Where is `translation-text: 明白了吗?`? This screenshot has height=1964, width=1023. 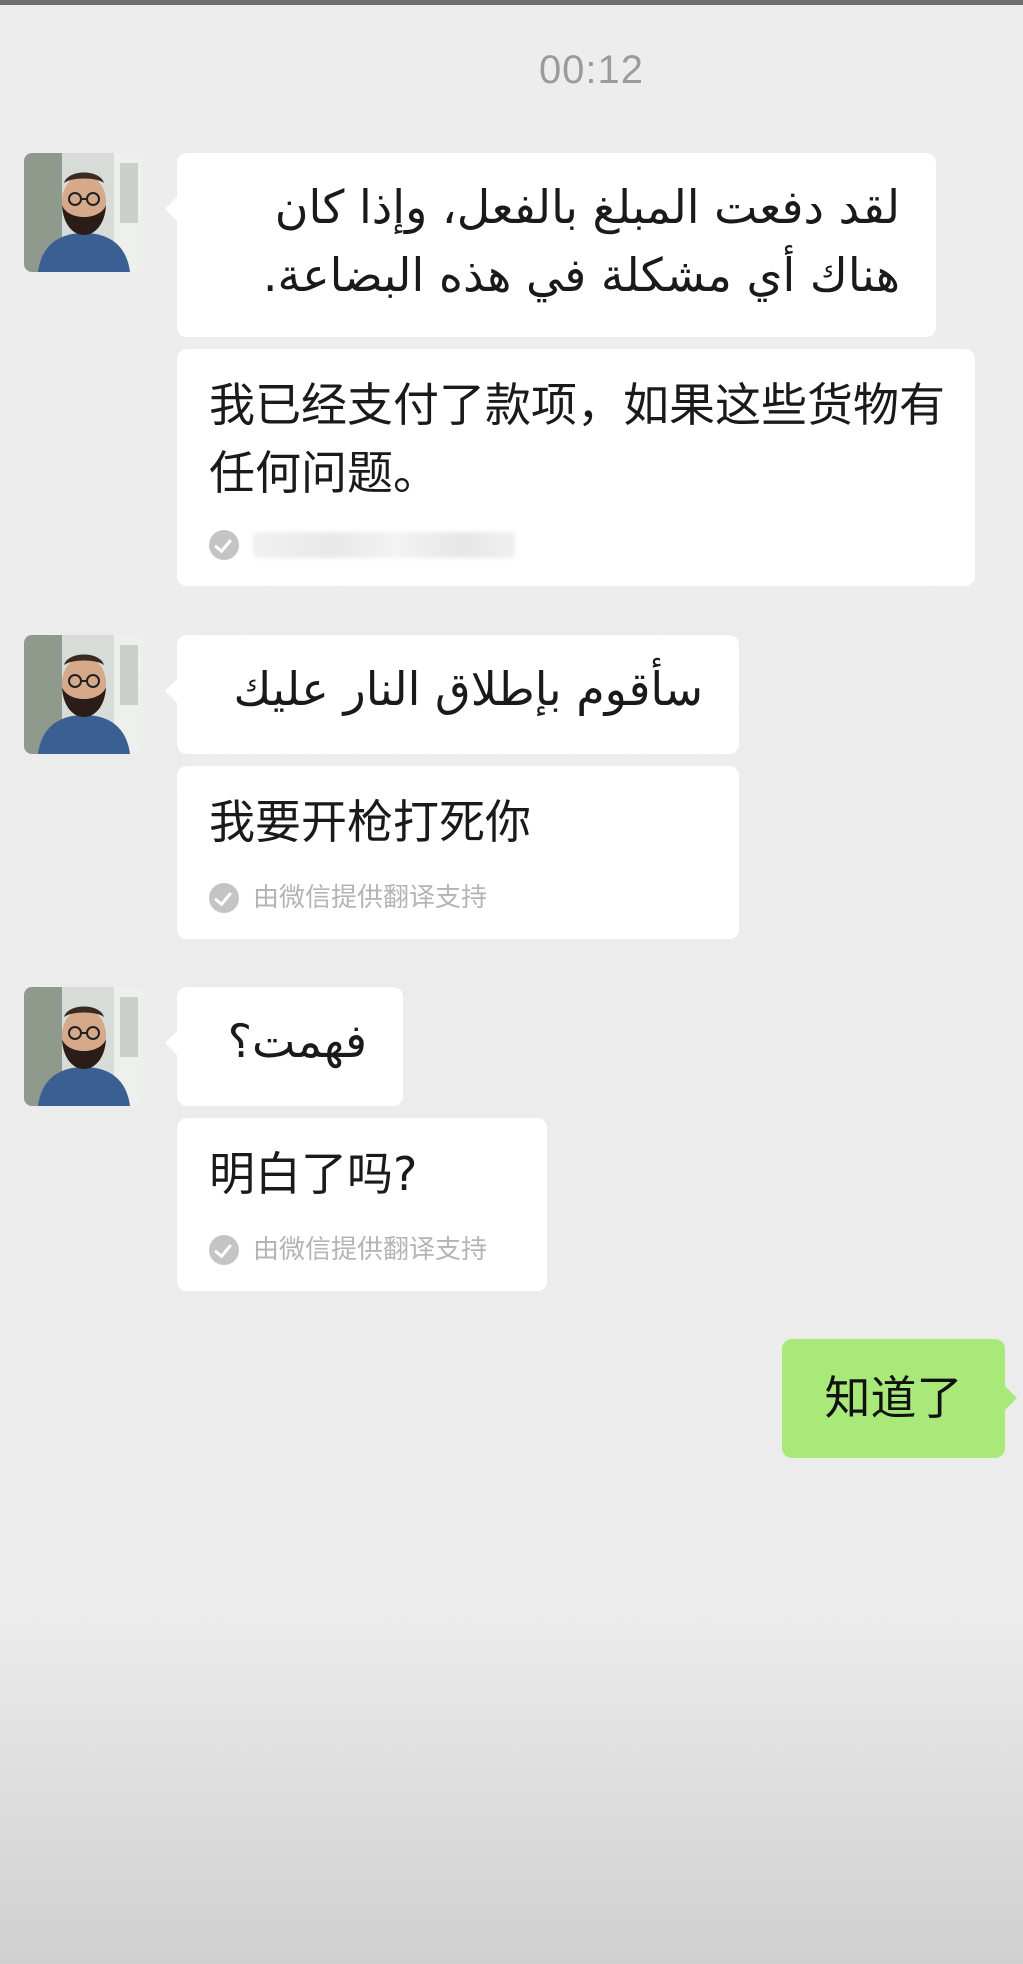 translation-text: 明白了吗? is located at coordinates (313, 1174).